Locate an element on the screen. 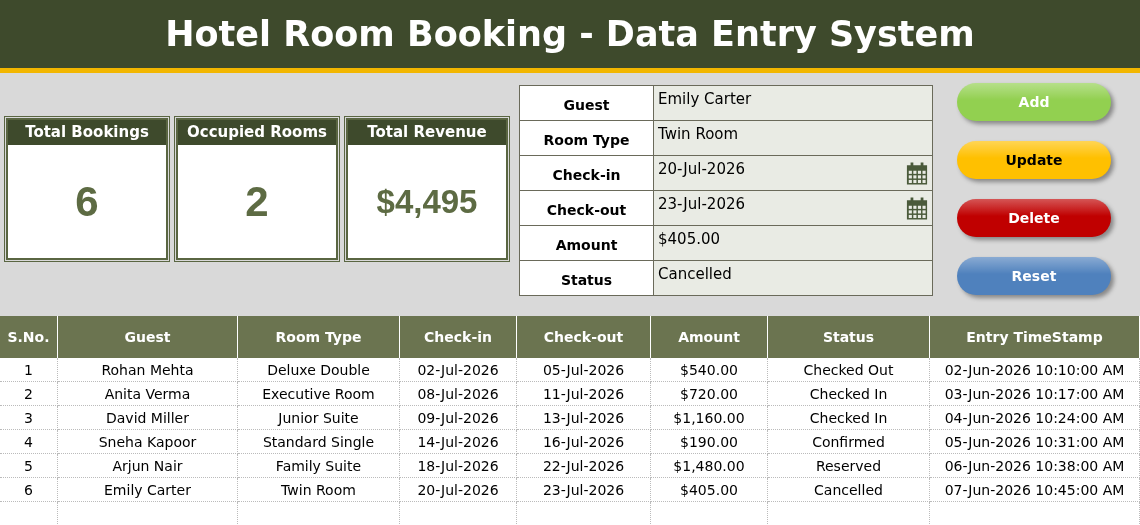 This screenshot has height=525, width=1140. table-cell: $190.00 is located at coordinates (709, 442).